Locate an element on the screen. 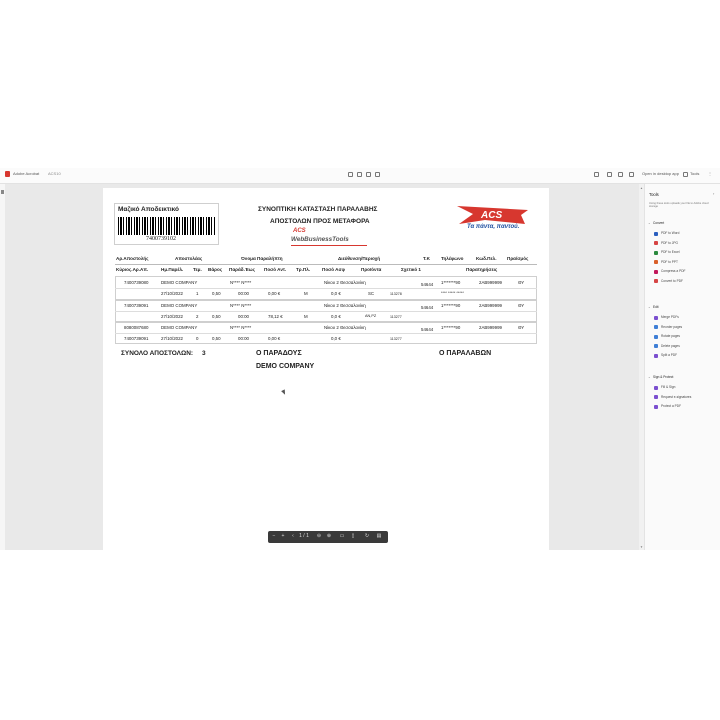  single-page-icon: ▯ is located at coordinates (353, 536).